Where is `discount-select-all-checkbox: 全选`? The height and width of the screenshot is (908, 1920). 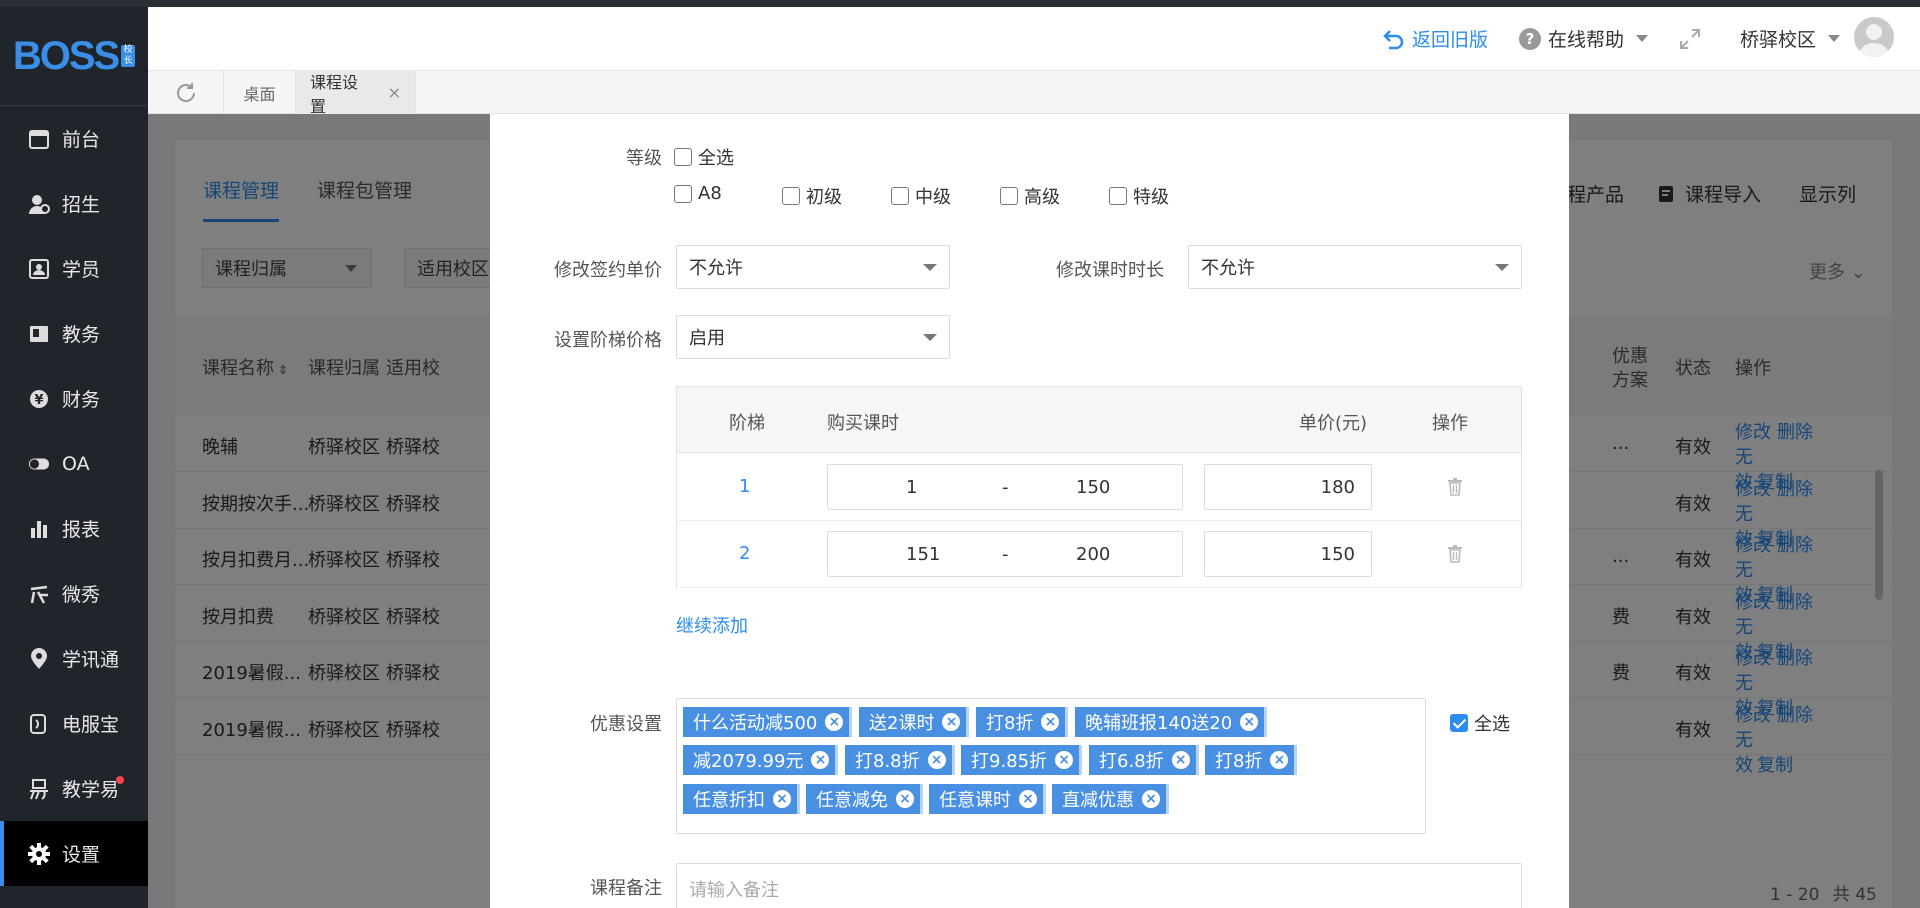
discount-select-all-checkbox: 全选 is located at coordinates (1480, 723).